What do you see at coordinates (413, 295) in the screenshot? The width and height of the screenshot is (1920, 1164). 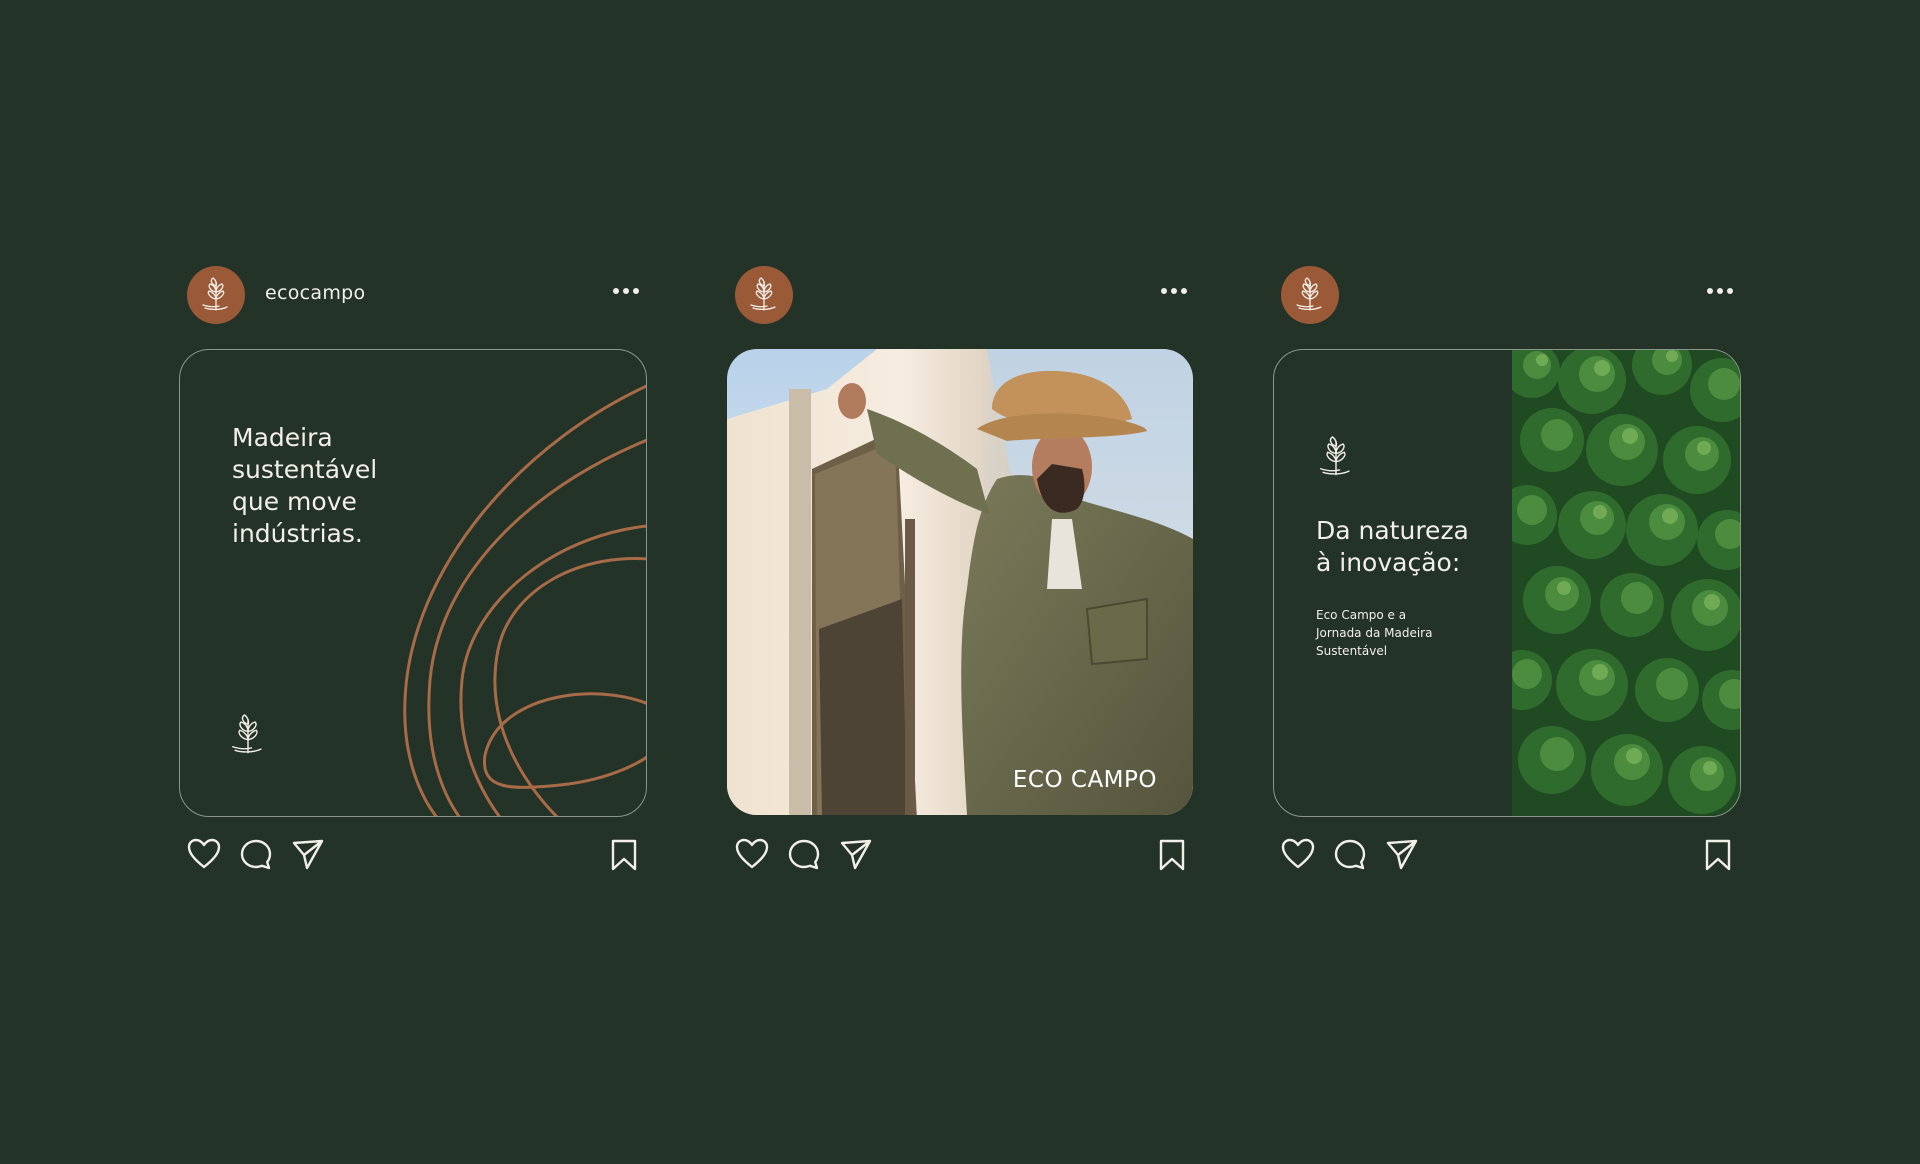 I see `post-header: ecocampo` at bounding box center [413, 295].